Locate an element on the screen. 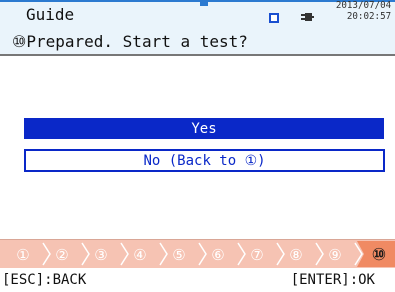  battery-icon is located at coordinates (274, 18).